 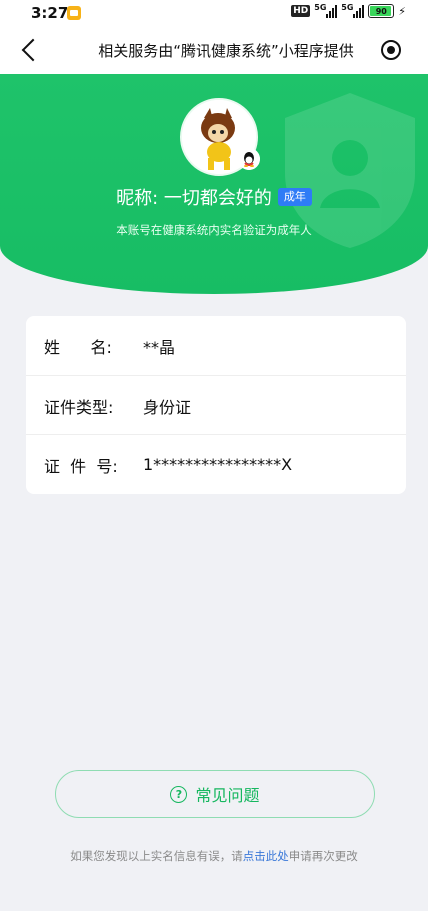 What do you see at coordinates (179, 794) in the screenshot?
I see `help-icon: ?` at bounding box center [179, 794].